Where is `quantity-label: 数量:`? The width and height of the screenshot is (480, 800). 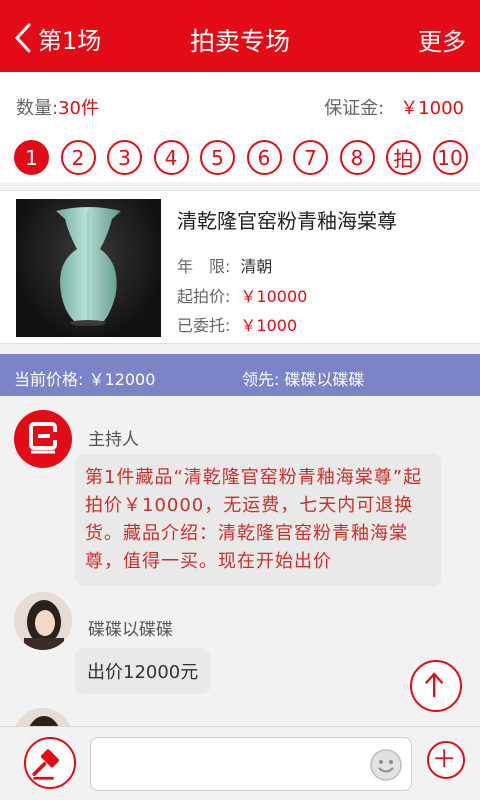
quantity-label: 数量: is located at coordinates (37, 108).